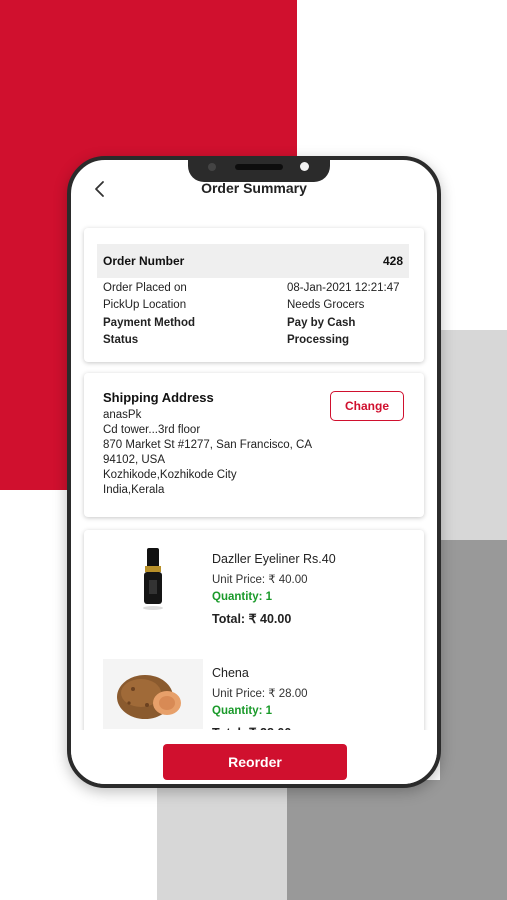  I want to click on order-number-label: Order Number, so click(144, 261).